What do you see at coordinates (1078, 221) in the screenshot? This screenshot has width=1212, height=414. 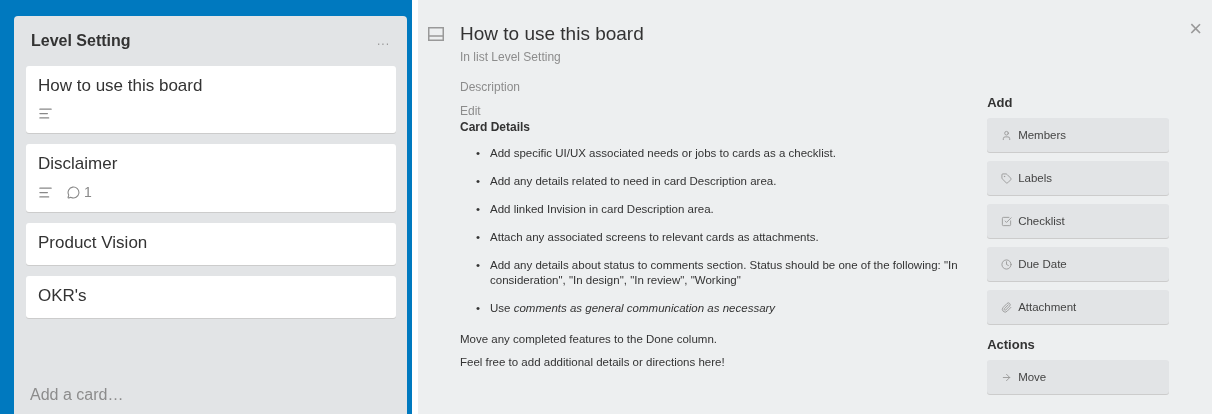 I see `sidebar-button: Checklist` at bounding box center [1078, 221].